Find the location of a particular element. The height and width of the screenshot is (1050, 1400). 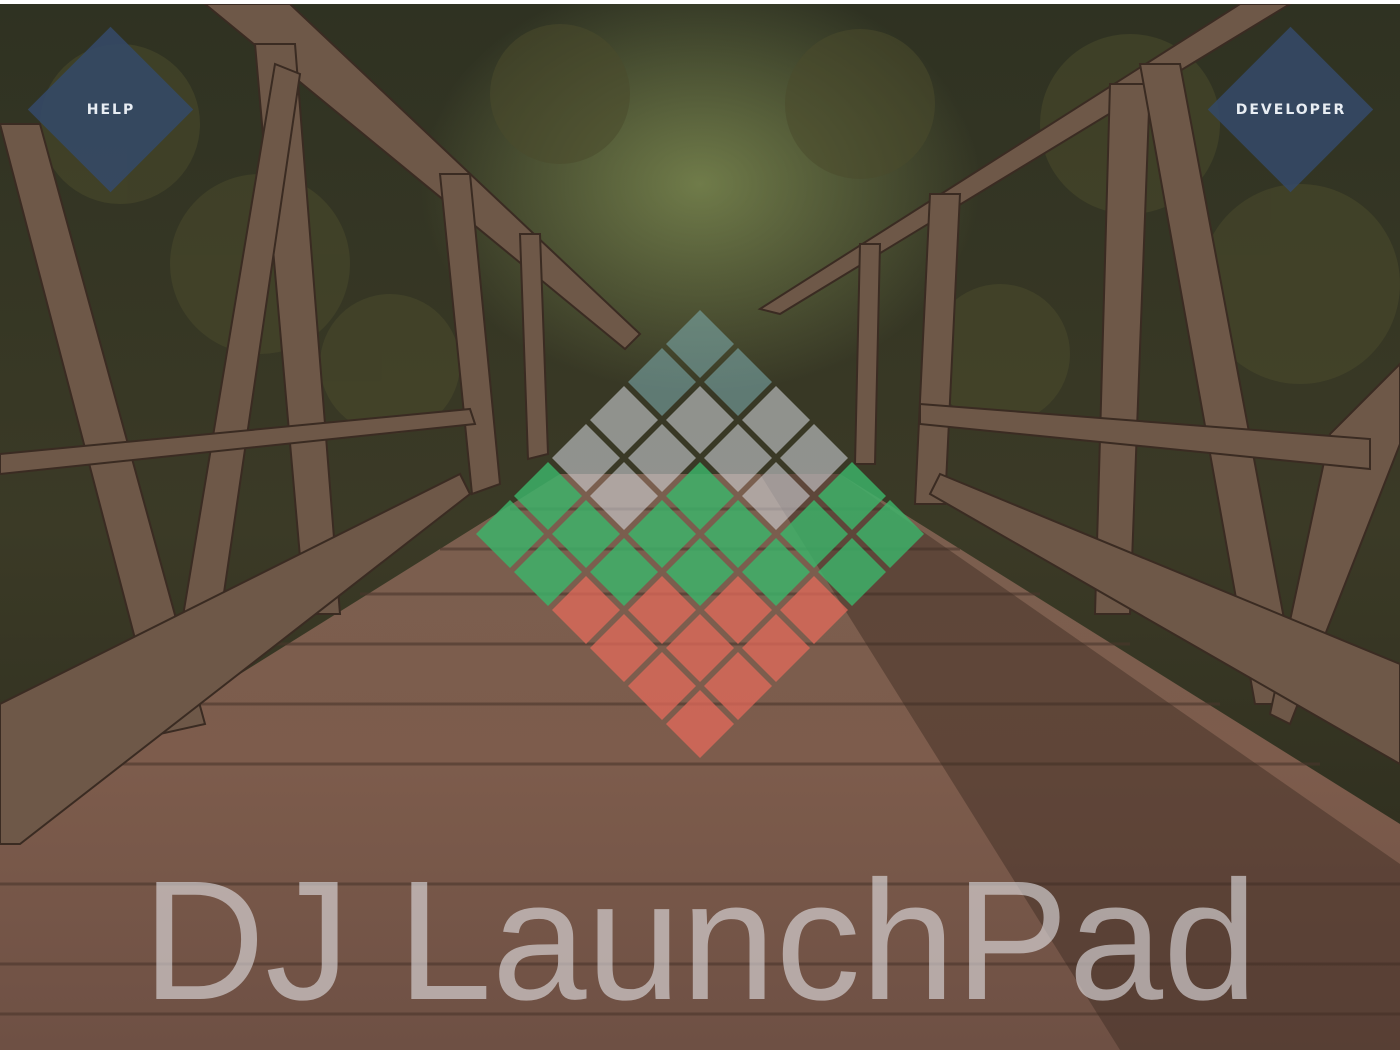

help-button-label: HELP is located at coordinates (111, 110).